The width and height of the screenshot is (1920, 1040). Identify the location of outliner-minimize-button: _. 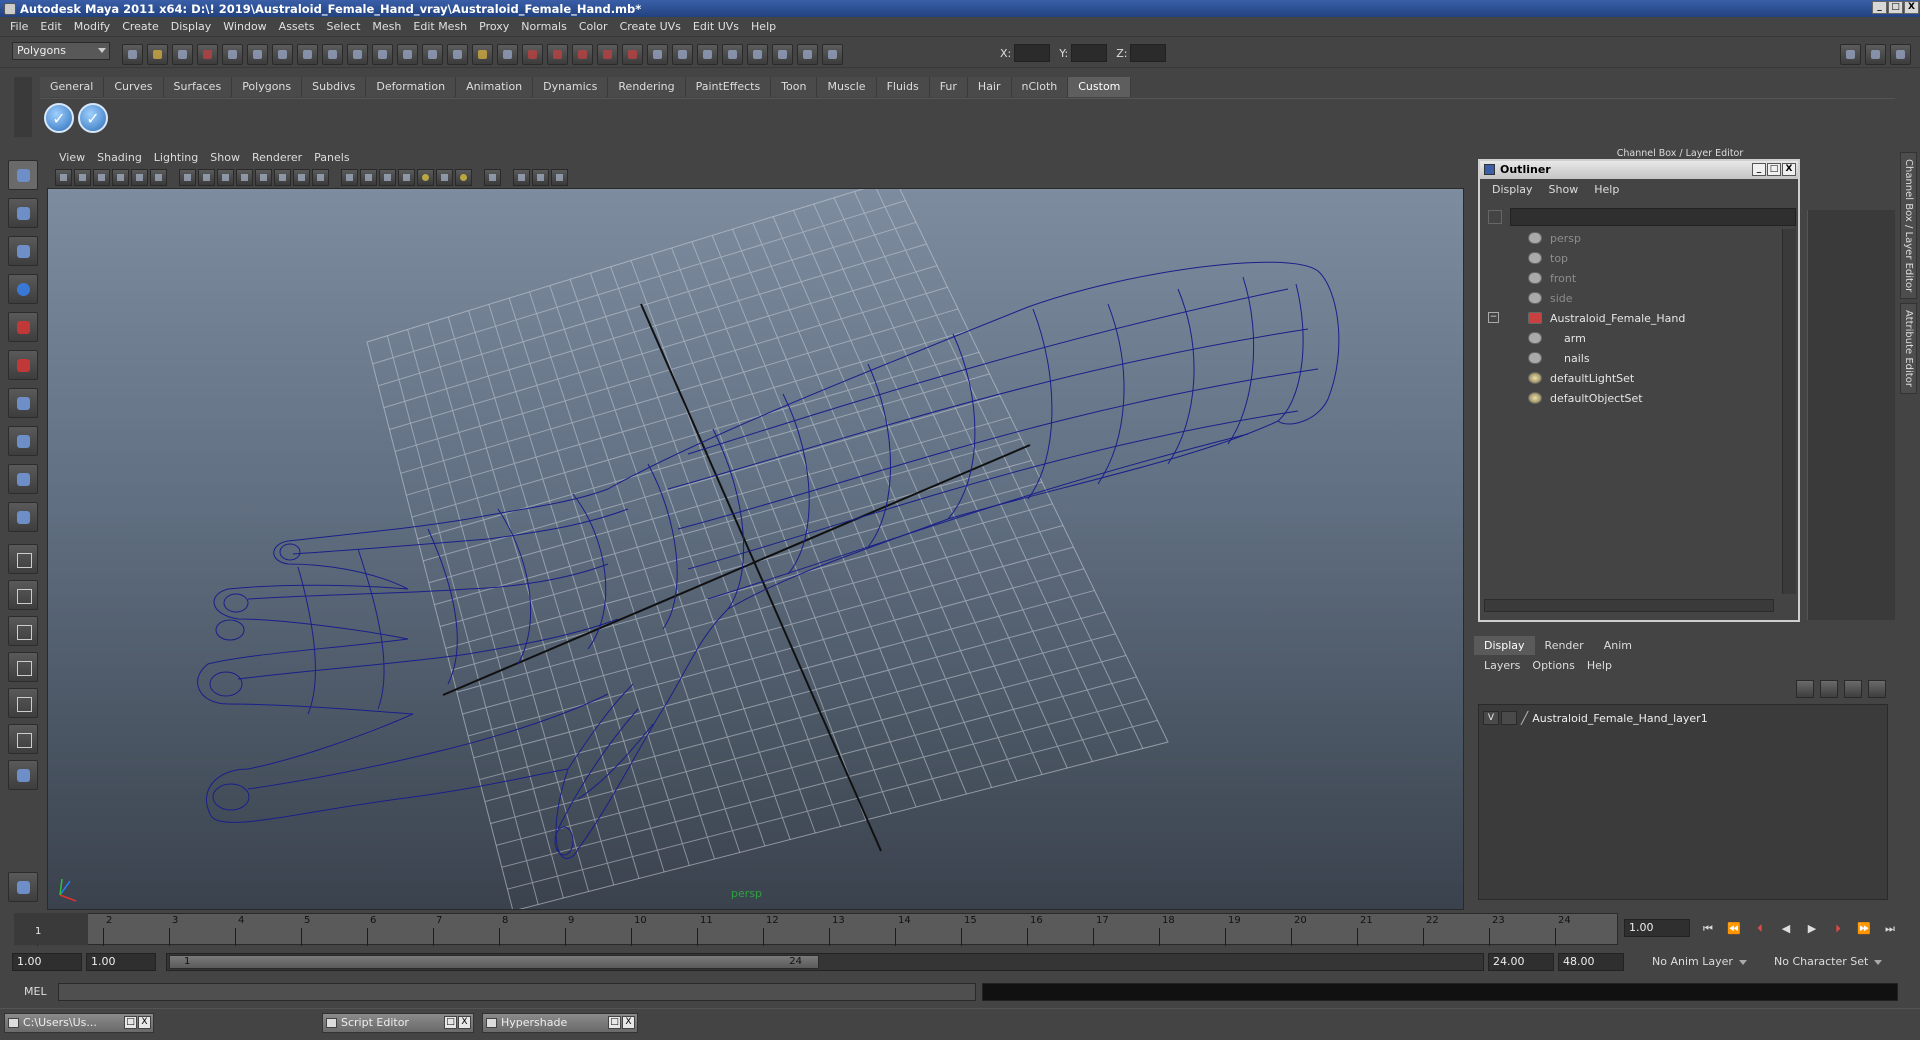
(1759, 169).